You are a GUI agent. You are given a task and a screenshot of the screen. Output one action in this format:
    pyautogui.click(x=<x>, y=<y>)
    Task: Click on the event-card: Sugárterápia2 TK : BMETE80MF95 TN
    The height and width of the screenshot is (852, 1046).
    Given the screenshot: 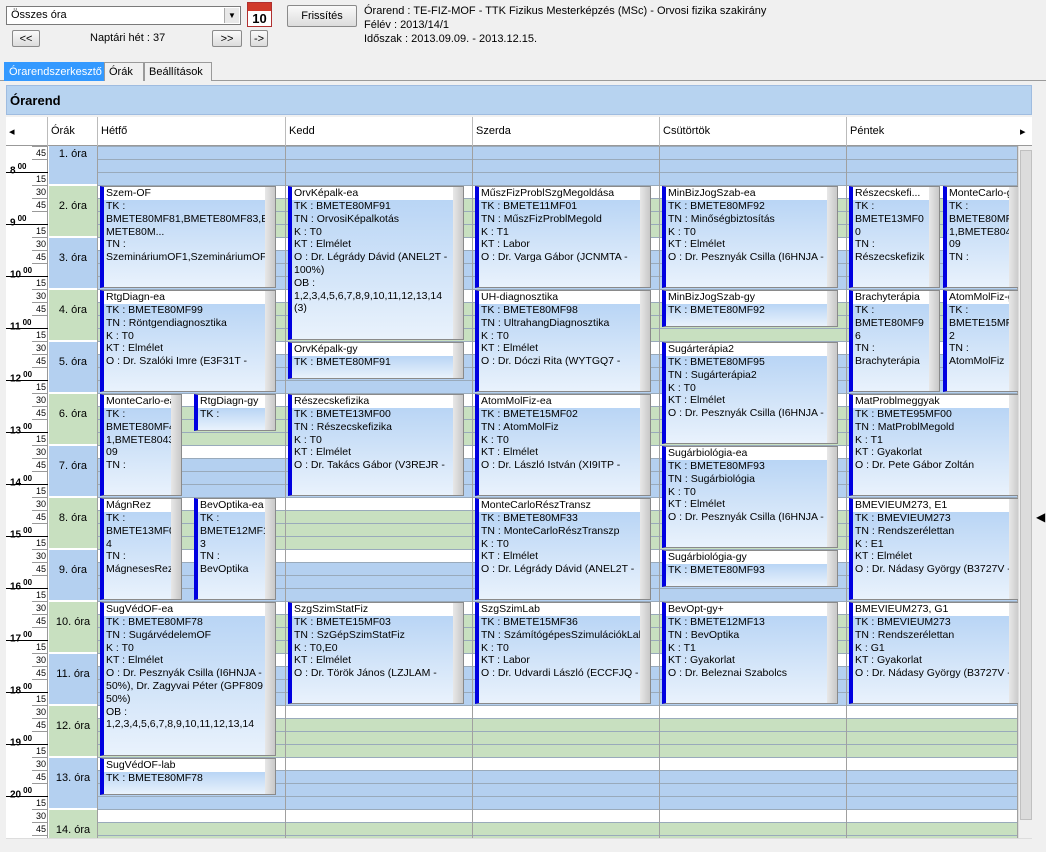 What is the action you would take?
    pyautogui.click(x=750, y=393)
    